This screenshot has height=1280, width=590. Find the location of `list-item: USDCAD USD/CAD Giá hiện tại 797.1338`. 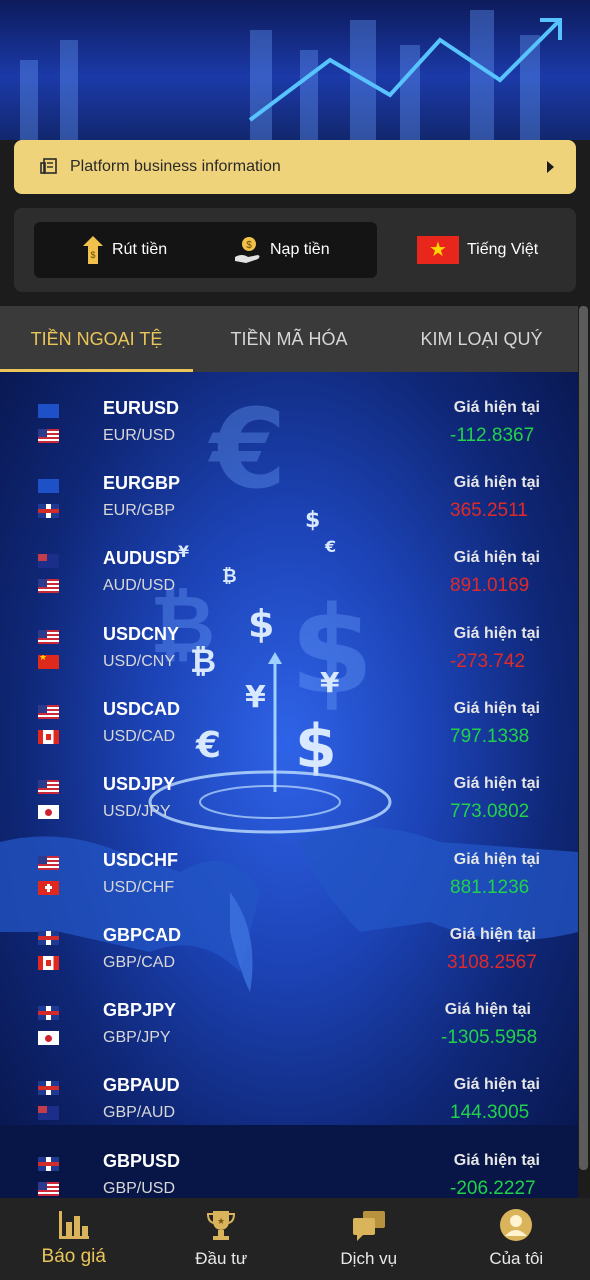

list-item: USDCAD USD/CAD Giá hiện tại 797.1338 is located at coordinates (289, 710).